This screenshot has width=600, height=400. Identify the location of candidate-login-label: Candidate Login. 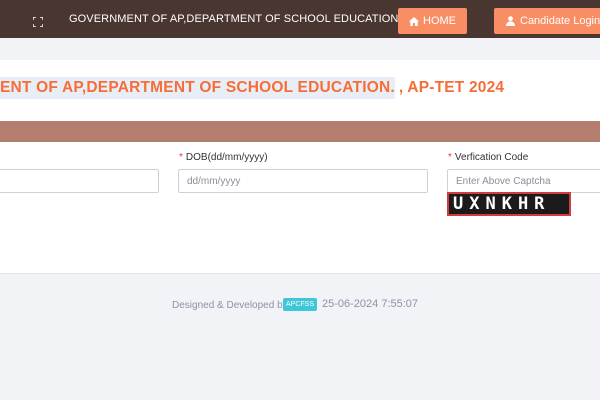
(560, 21).